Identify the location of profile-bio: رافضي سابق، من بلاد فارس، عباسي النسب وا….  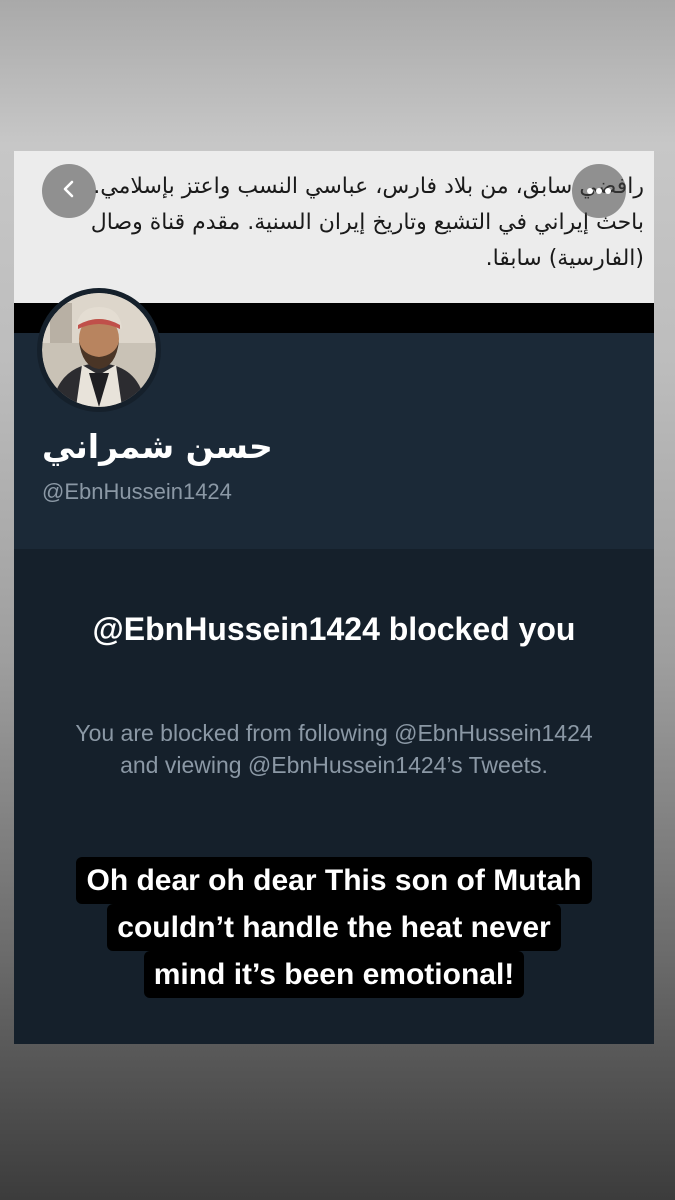
(367, 222).